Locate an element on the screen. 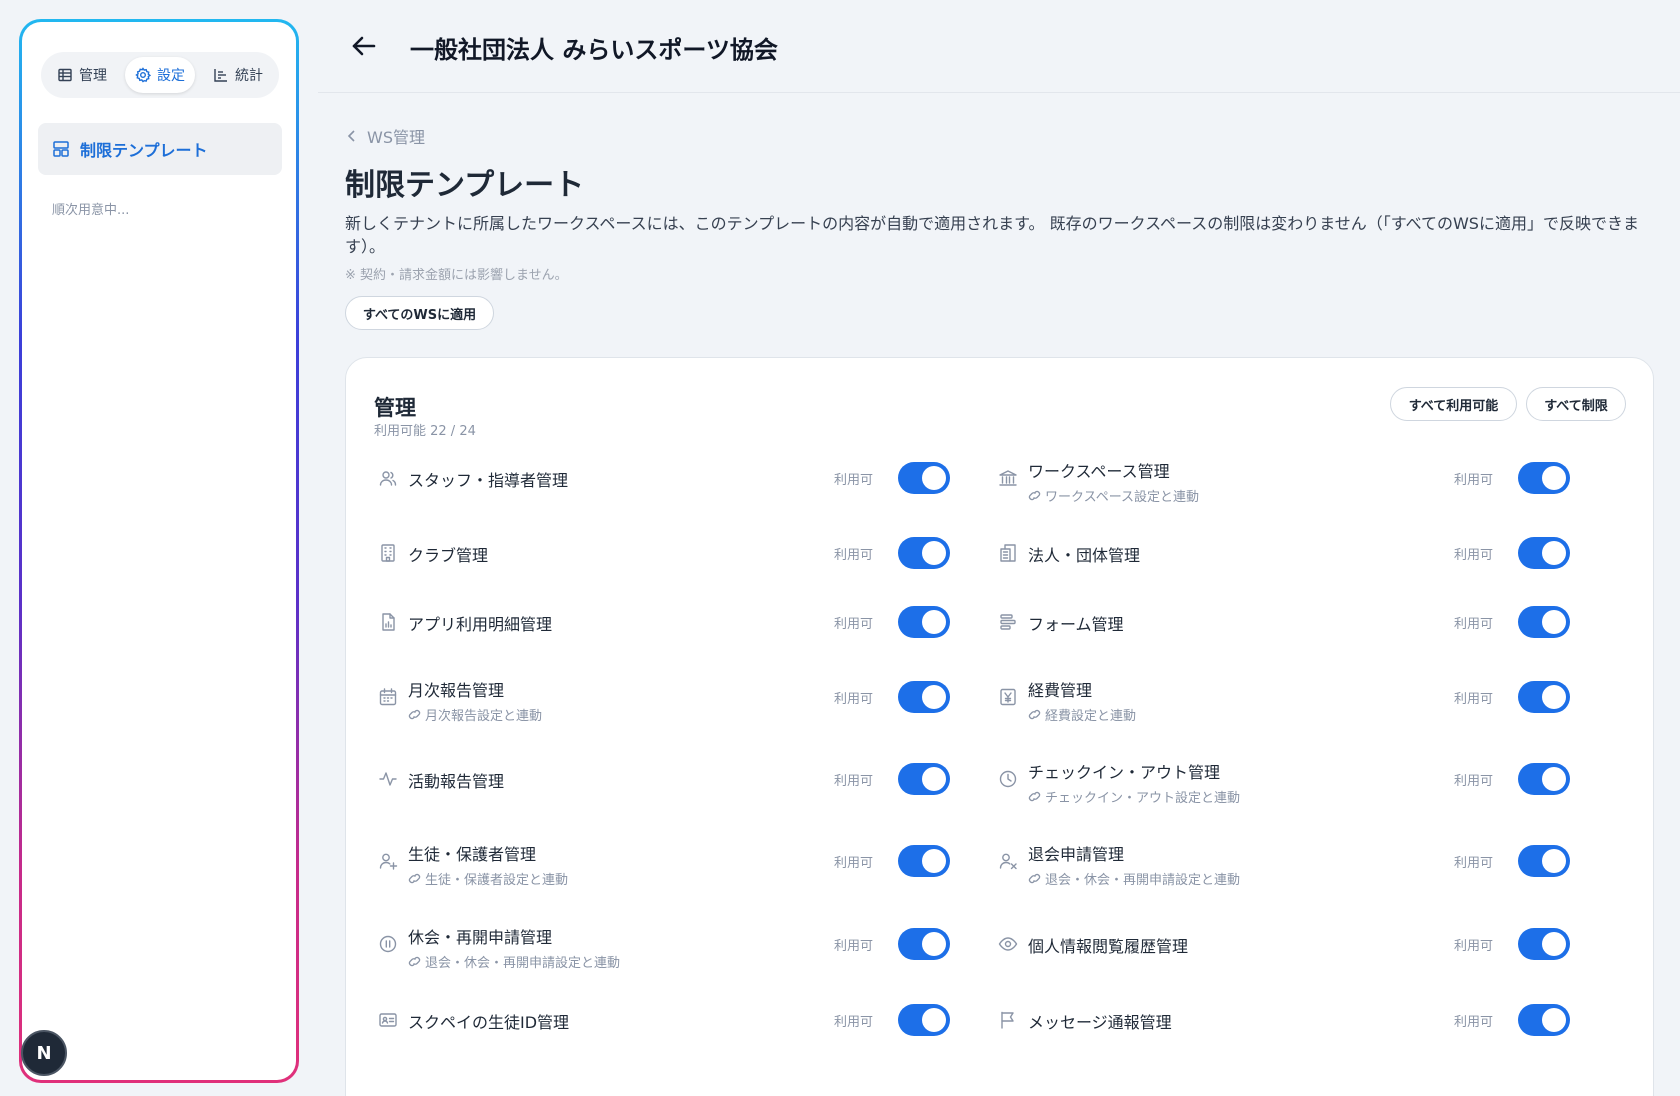  apply-all-ws-button: すべてのWSに適用 is located at coordinates (419, 313).